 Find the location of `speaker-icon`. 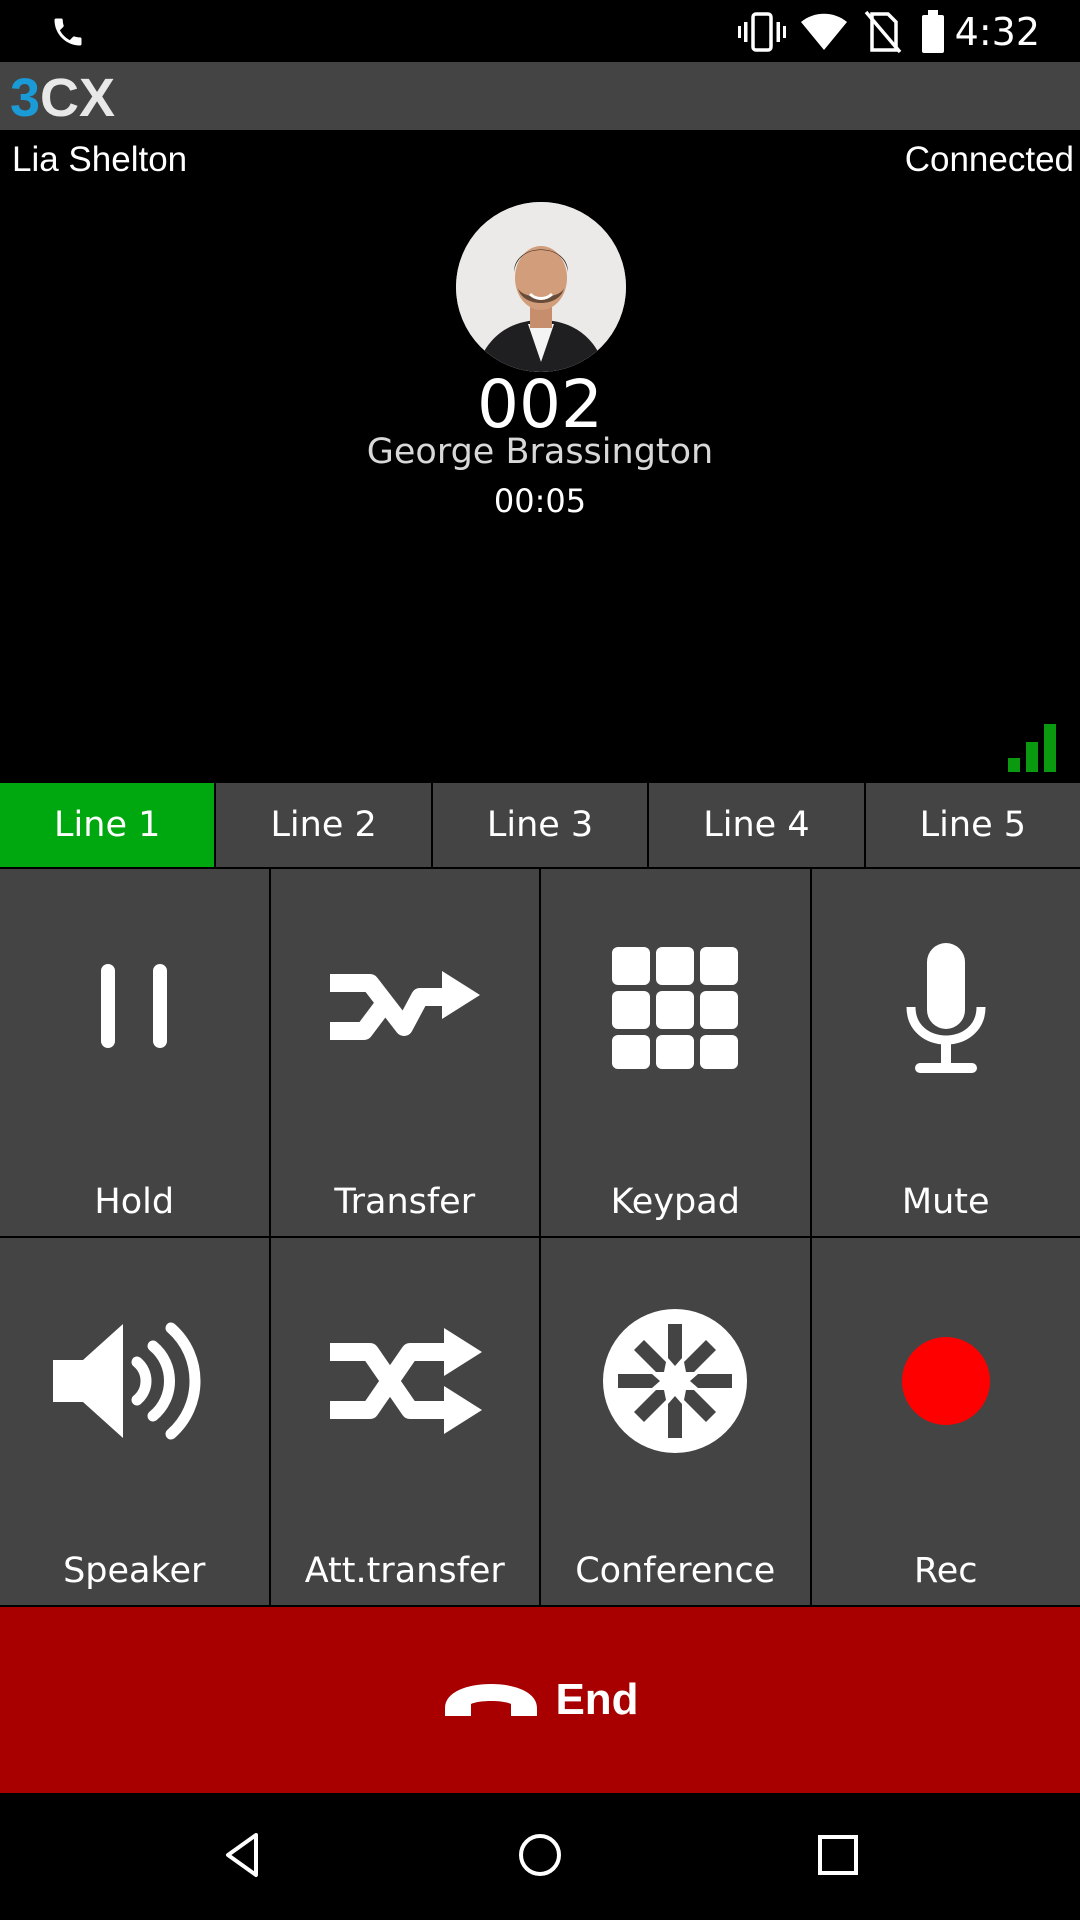

speaker-icon is located at coordinates (134, 1381).